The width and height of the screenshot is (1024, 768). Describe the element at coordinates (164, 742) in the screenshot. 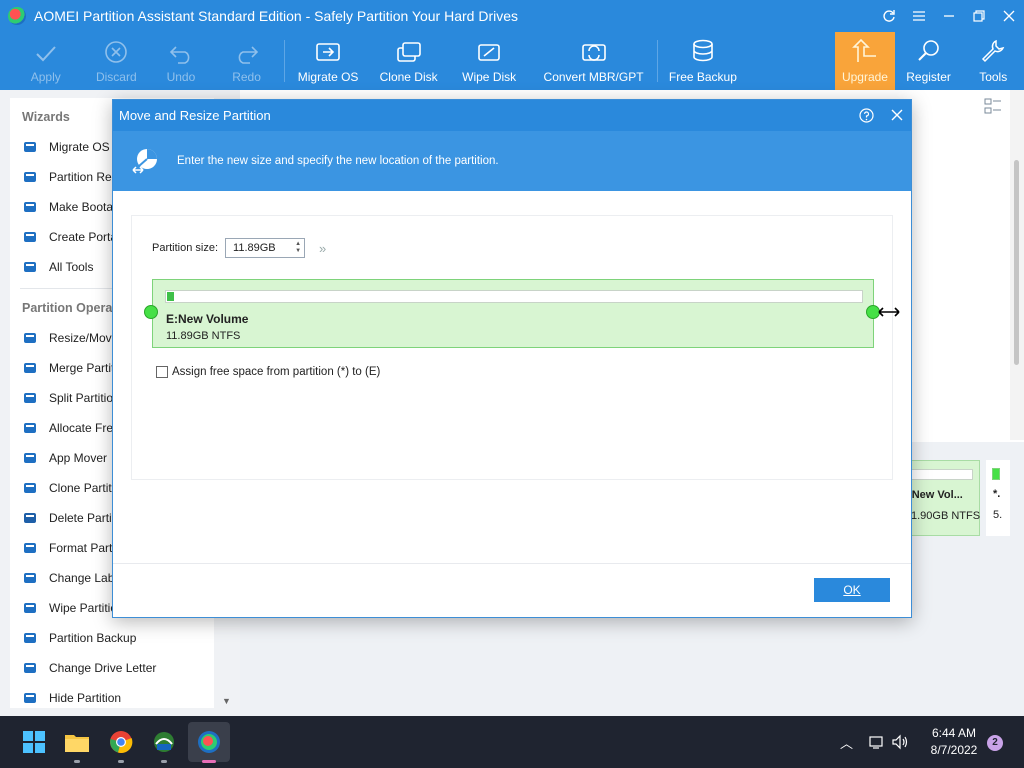

I see `network-app-icon` at that location.